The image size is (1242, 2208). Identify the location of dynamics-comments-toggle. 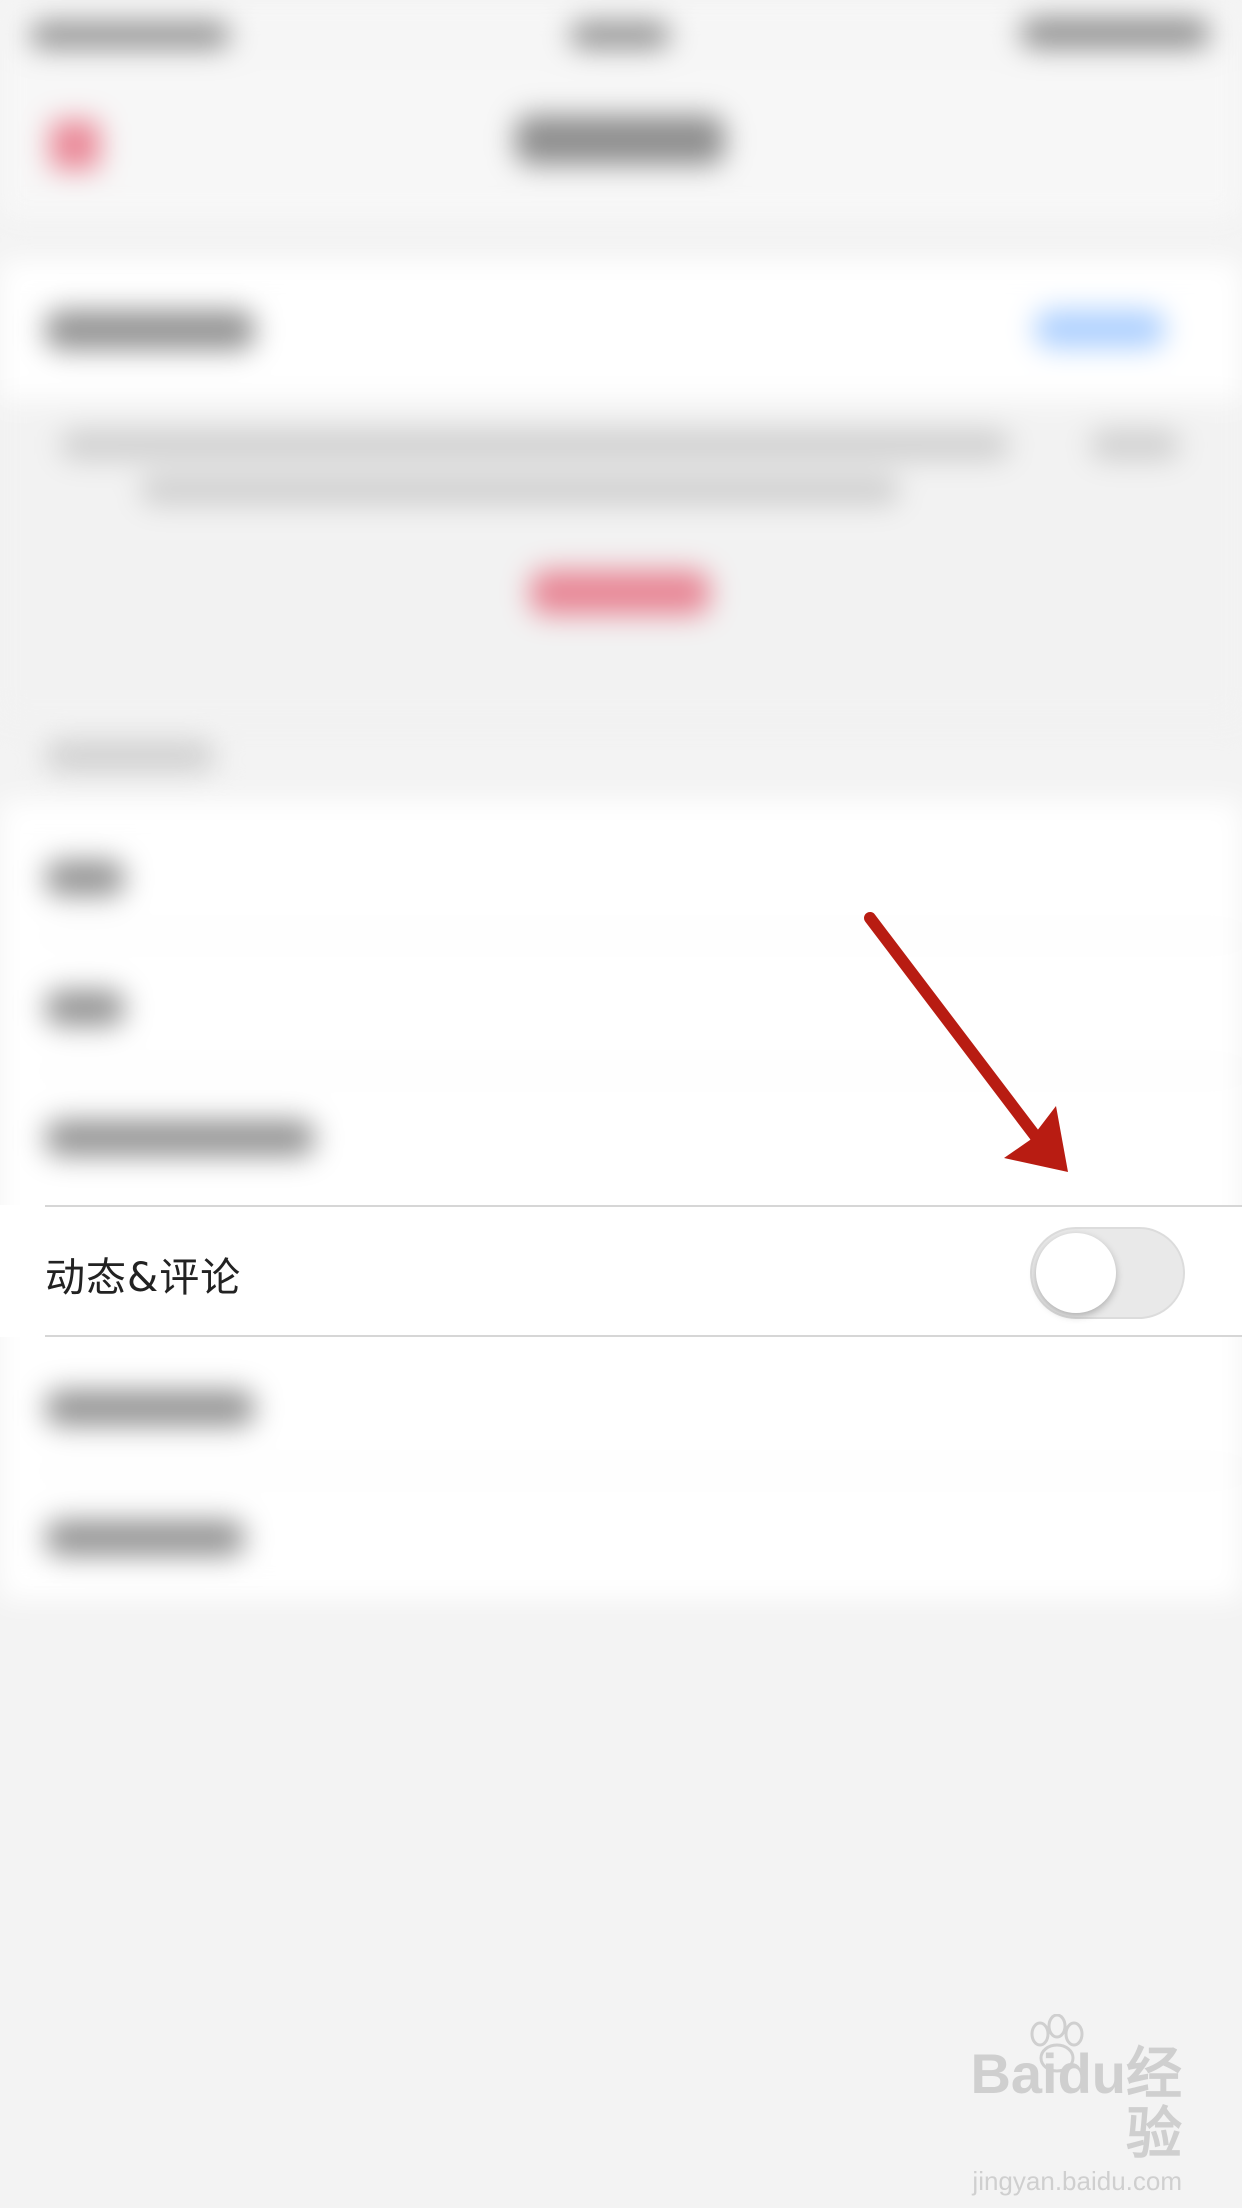
(1107, 1273).